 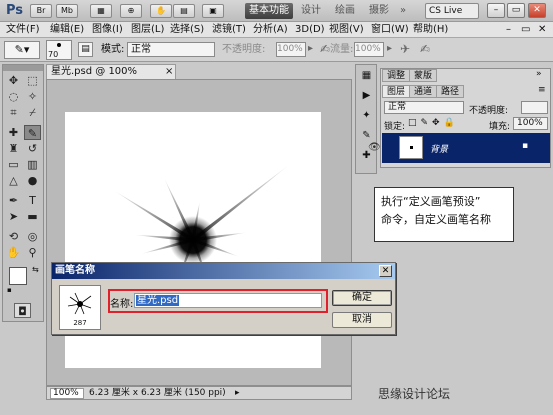 I want to click on lock-label: 锁定:, so click(x=395, y=127).